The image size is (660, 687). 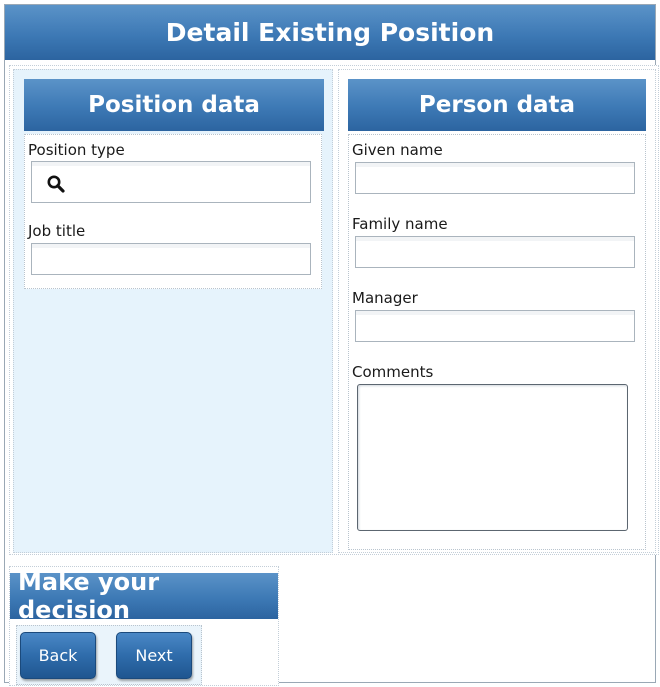 I want to click on manager-input, so click(x=495, y=326).